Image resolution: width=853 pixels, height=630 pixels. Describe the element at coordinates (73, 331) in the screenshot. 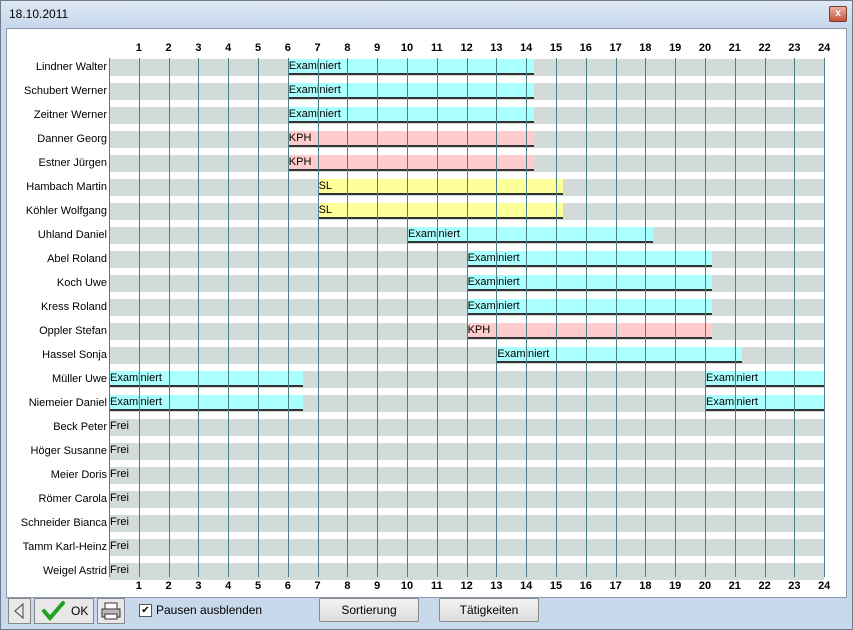

I see `employee-name: Oppler Stefan` at that location.